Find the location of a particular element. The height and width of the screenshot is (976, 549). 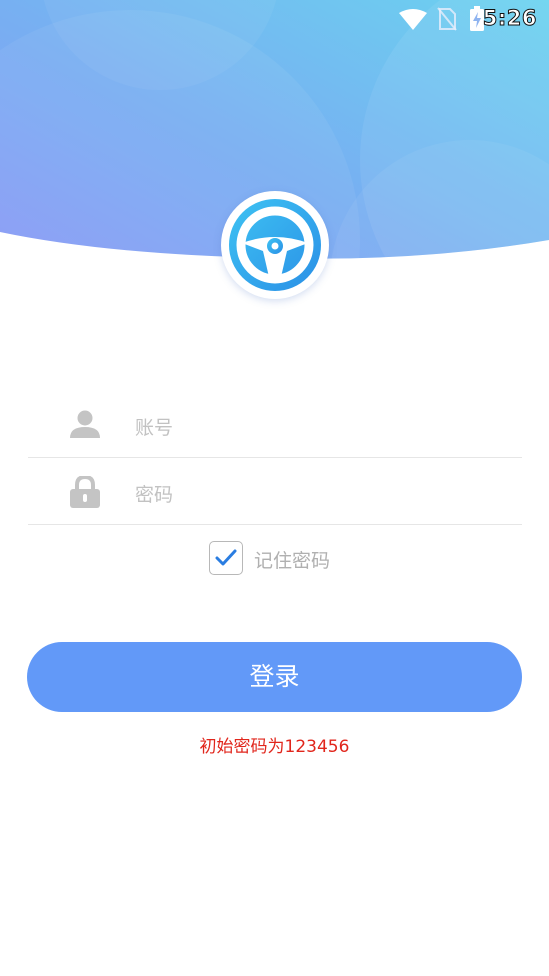

app-logo is located at coordinates (275, 245).